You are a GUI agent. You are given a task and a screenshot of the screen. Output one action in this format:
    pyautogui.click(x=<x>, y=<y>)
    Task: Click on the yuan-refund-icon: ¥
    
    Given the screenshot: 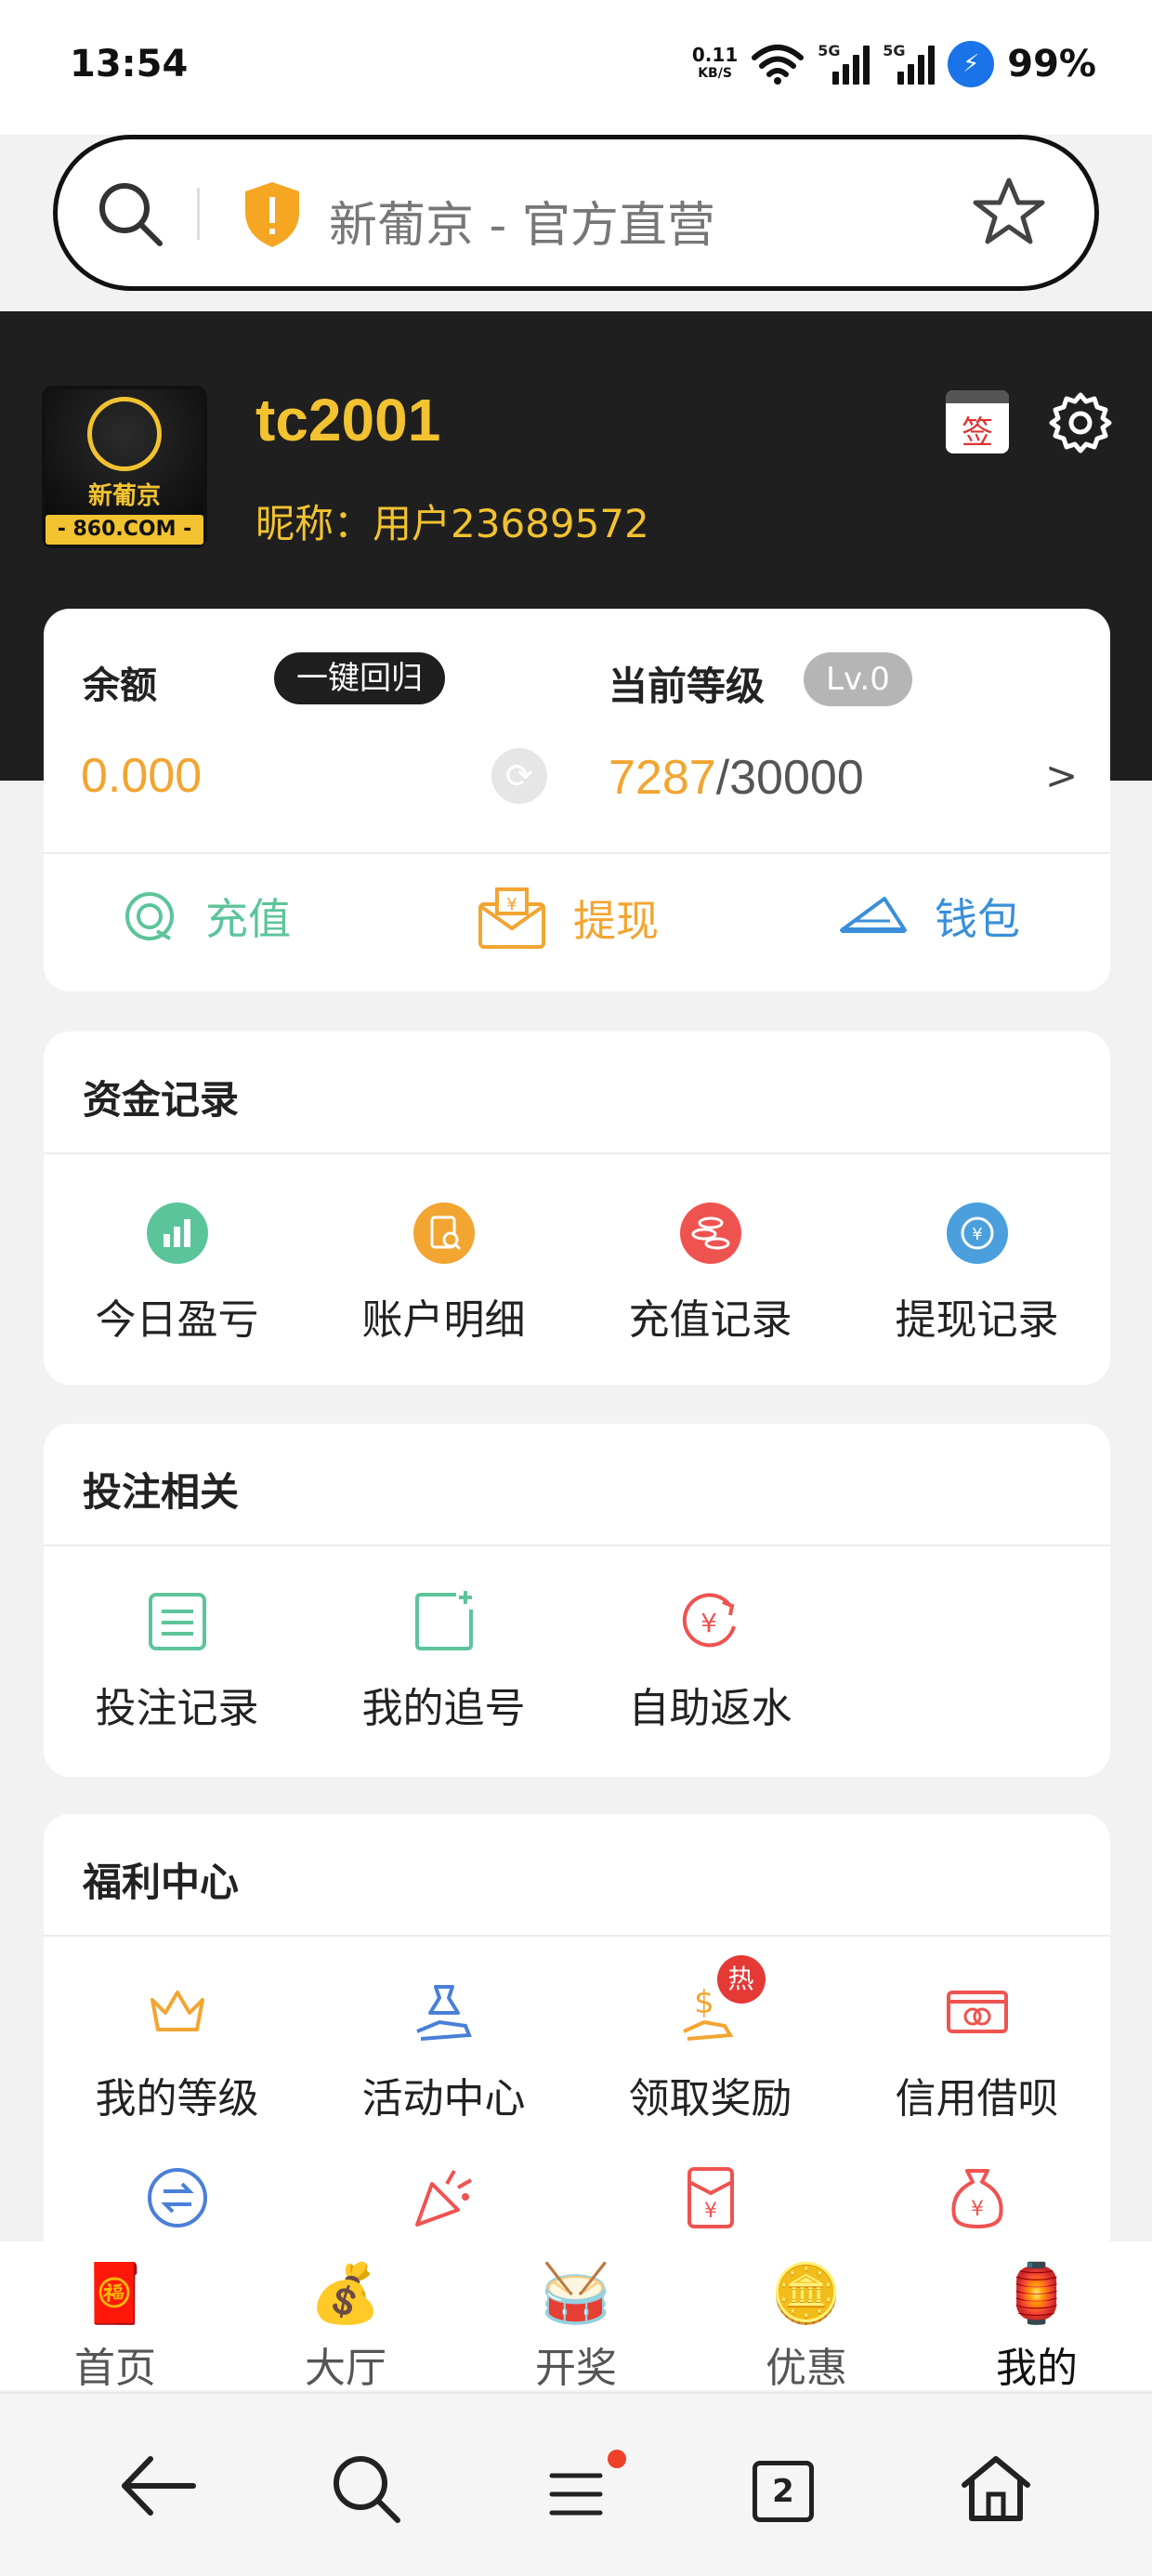 What is the action you would take?
    pyautogui.click(x=710, y=1621)
    